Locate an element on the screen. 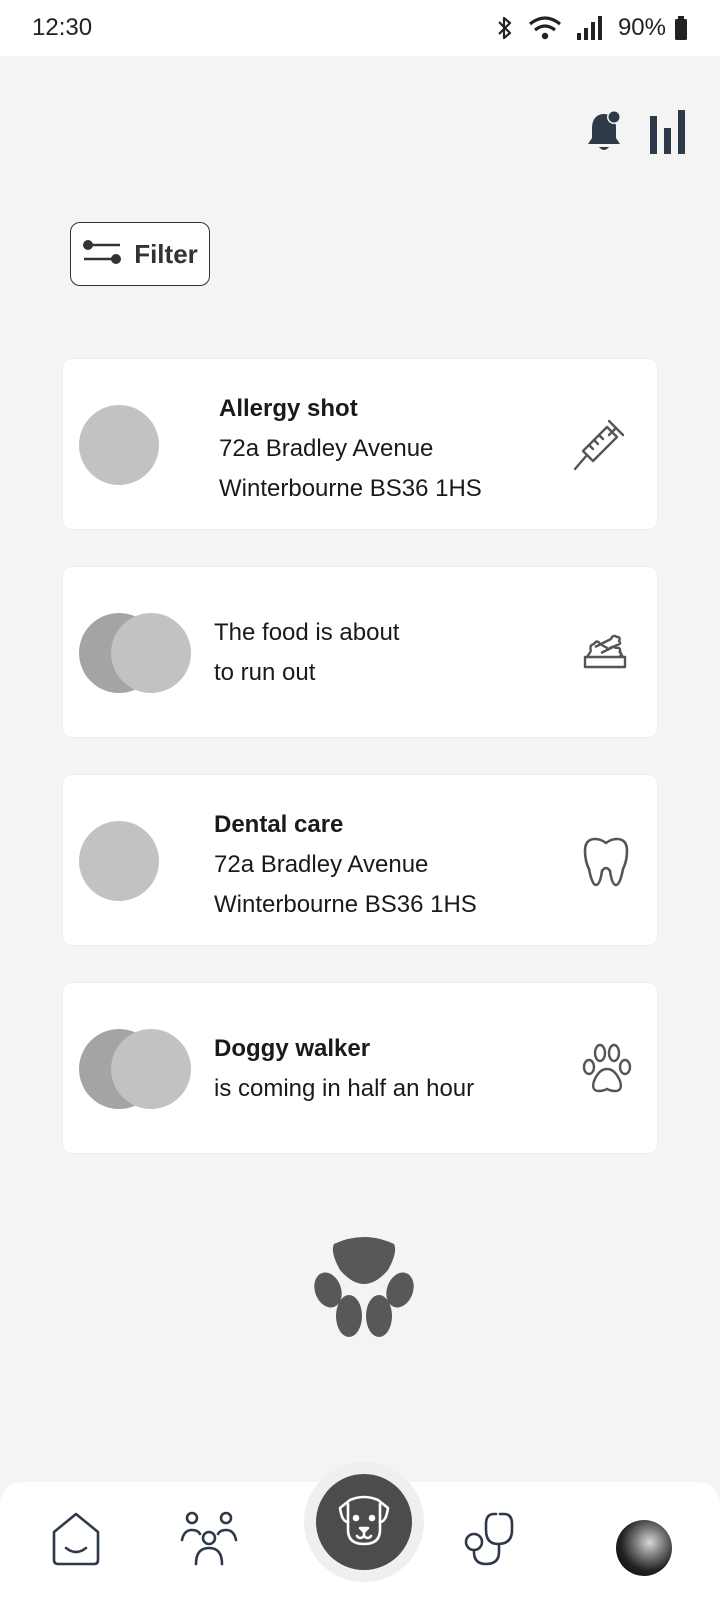 This screenshot has width=720, height=1600. card-food: The food is about to run out is located at coordinates (360, 652).